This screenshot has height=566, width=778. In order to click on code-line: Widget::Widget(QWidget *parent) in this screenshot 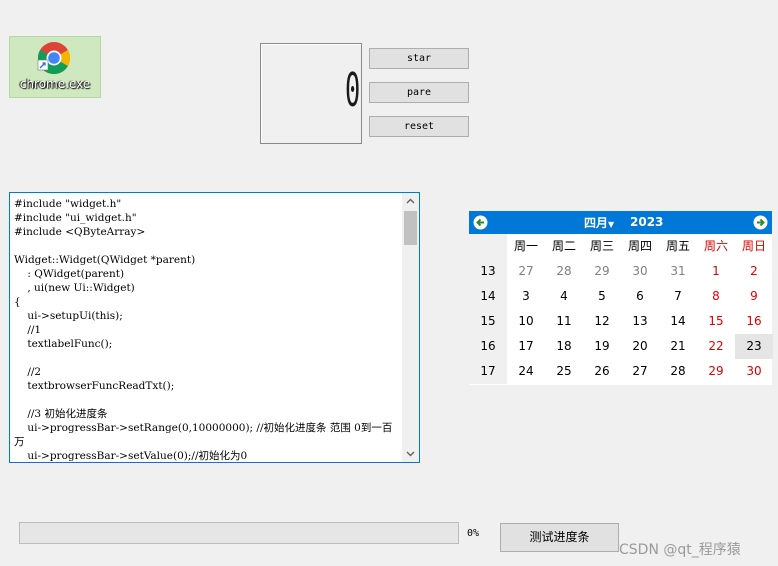, I will do `click(105, 260)`.